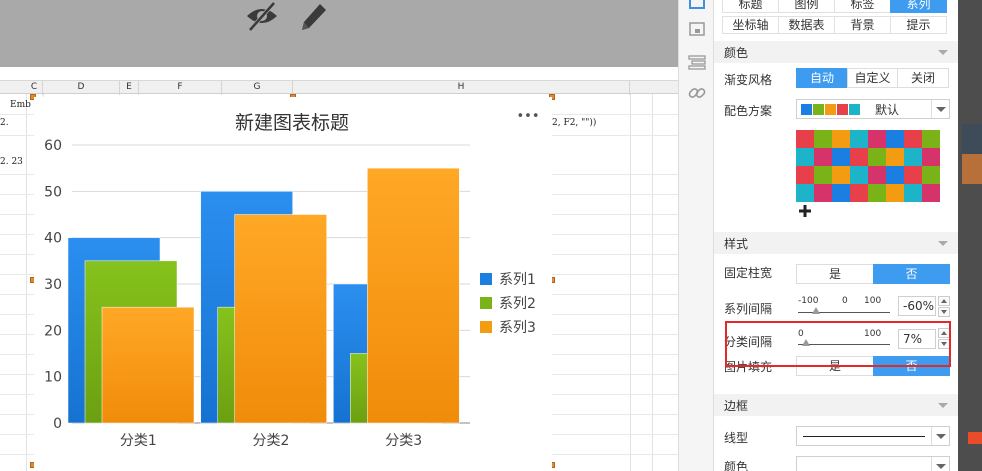  I want to click on y-tick-label: 40, so click(53, 239).